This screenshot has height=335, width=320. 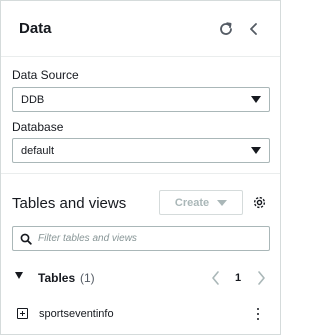 What do you see at coordinates (76, 314) in the screenshot?
I see `table-name: sportseventinfo` at bounding box center [76, 314].